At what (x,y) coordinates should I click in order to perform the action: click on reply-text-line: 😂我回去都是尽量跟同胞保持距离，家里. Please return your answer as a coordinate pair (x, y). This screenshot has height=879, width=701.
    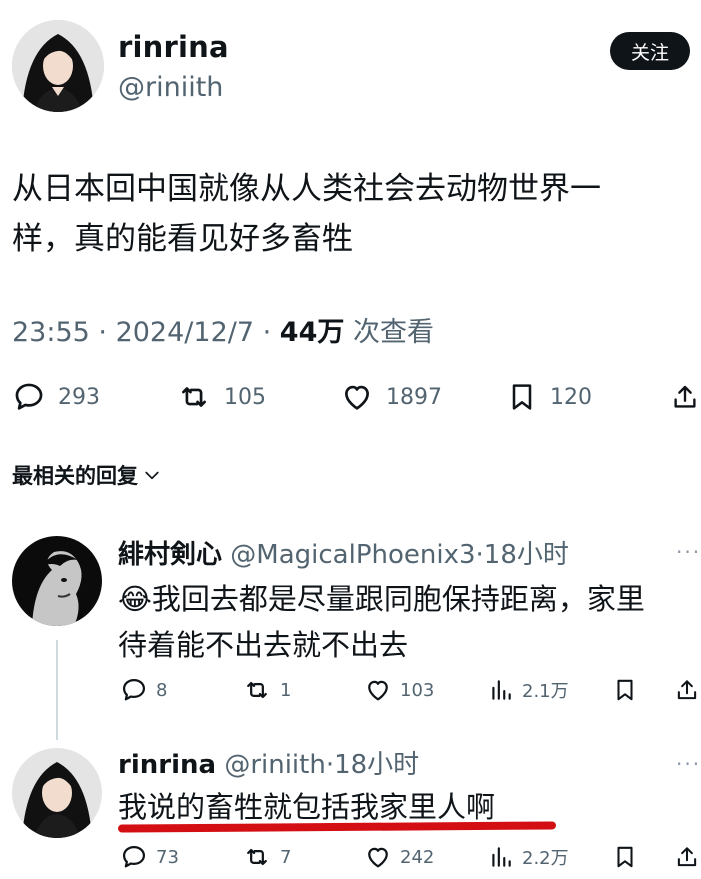
    Looking at the image, I should click on (409, 599).